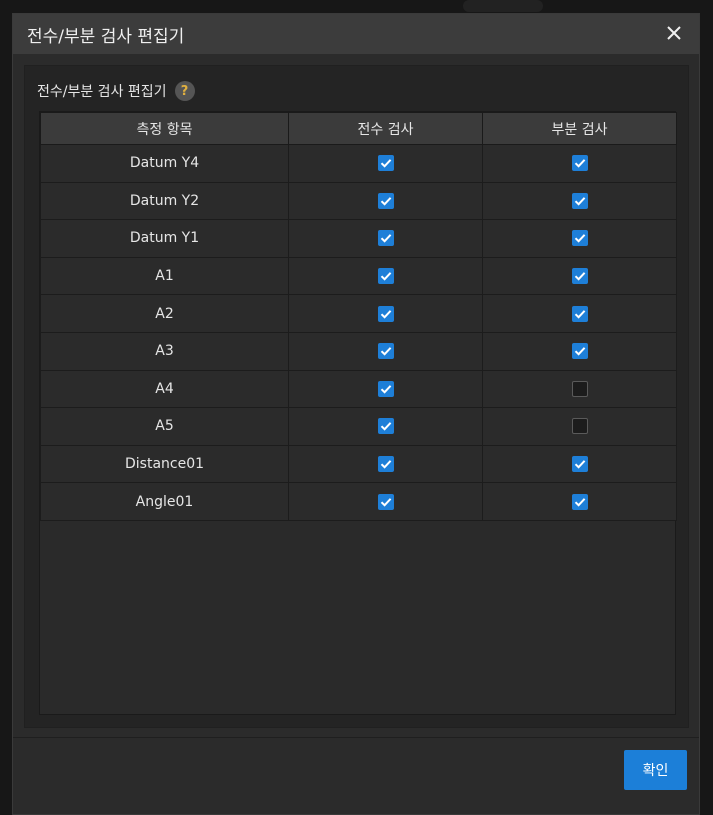  Describe the element at coordinates (164, 201) in the screenshot. I see `measurement-item-name: Datum Y2` at that location.